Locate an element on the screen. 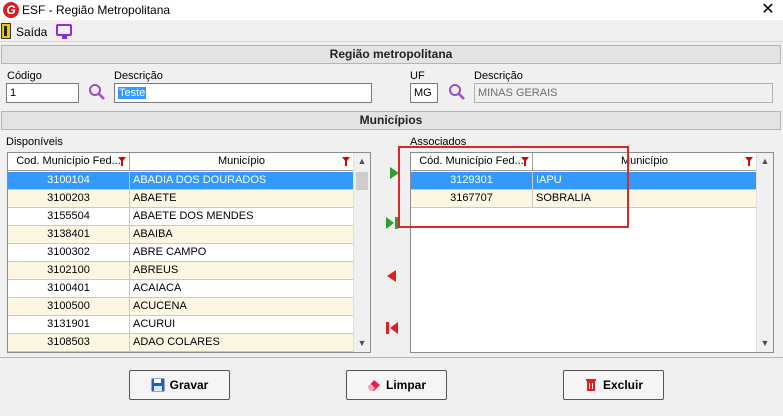 The height and width of the screenshot is (416, 783). column-header-municipio: Município is located at coordinates (242, 162).